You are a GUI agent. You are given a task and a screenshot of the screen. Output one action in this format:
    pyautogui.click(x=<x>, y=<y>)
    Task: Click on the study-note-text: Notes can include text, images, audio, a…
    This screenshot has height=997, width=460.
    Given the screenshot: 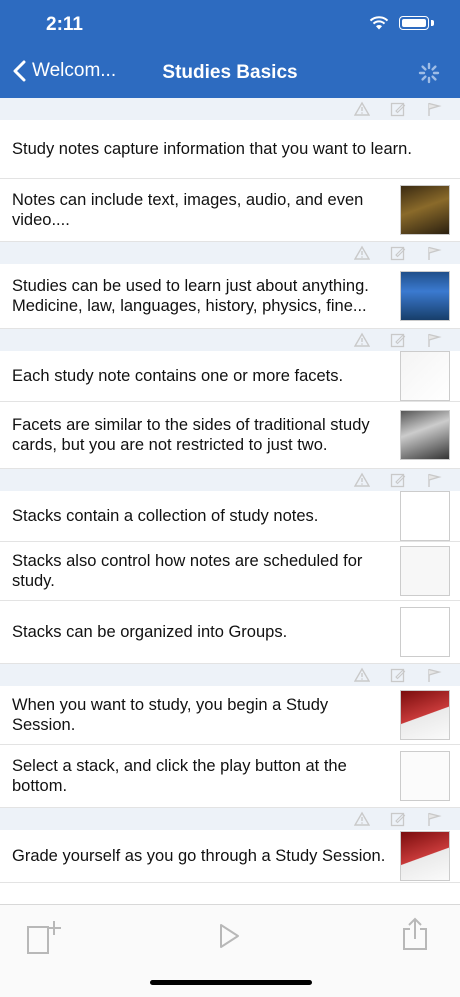 What is the action you would take?
    pyautogui.click(x=188, y=210)
    